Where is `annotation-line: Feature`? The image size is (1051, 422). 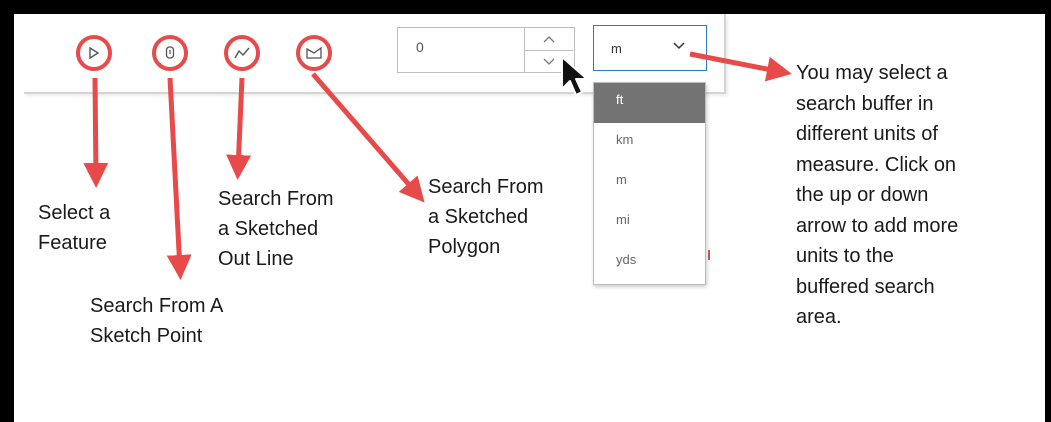
annotation-line: Feature is located at coordinates (72, 243).